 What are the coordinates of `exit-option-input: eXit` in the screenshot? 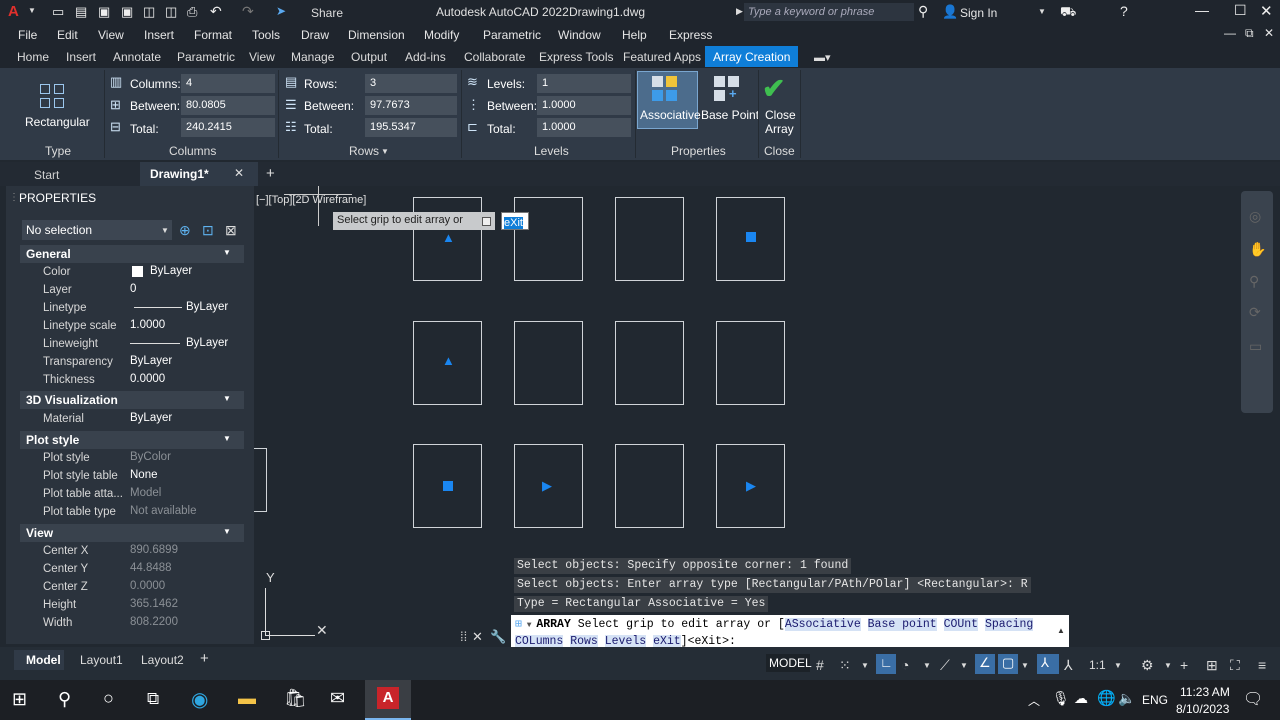 It's located at (515, 221).